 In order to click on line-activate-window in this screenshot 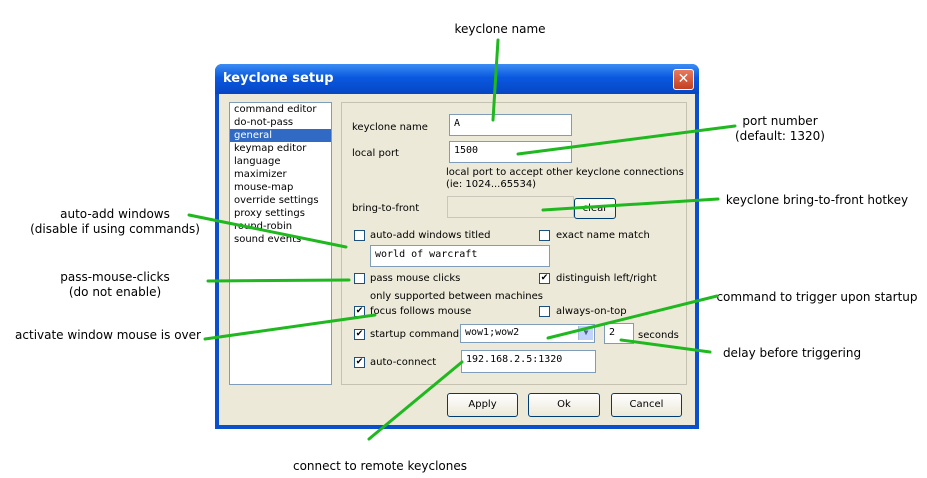, I will do `click(290, 327)`.